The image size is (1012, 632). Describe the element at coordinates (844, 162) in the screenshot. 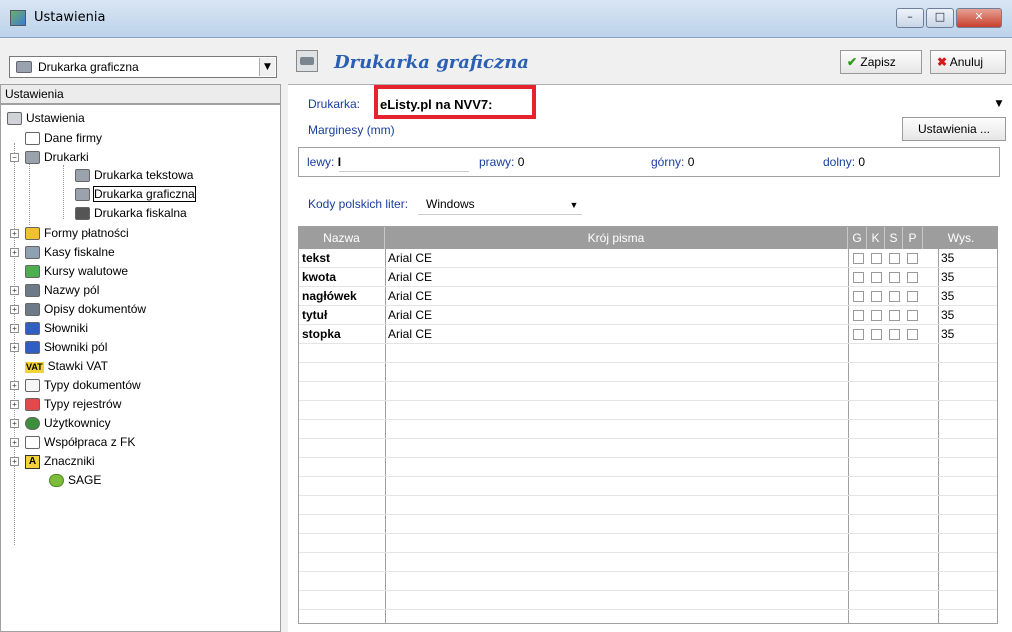

I see `margin-bottom: dolny: 0` at that location.